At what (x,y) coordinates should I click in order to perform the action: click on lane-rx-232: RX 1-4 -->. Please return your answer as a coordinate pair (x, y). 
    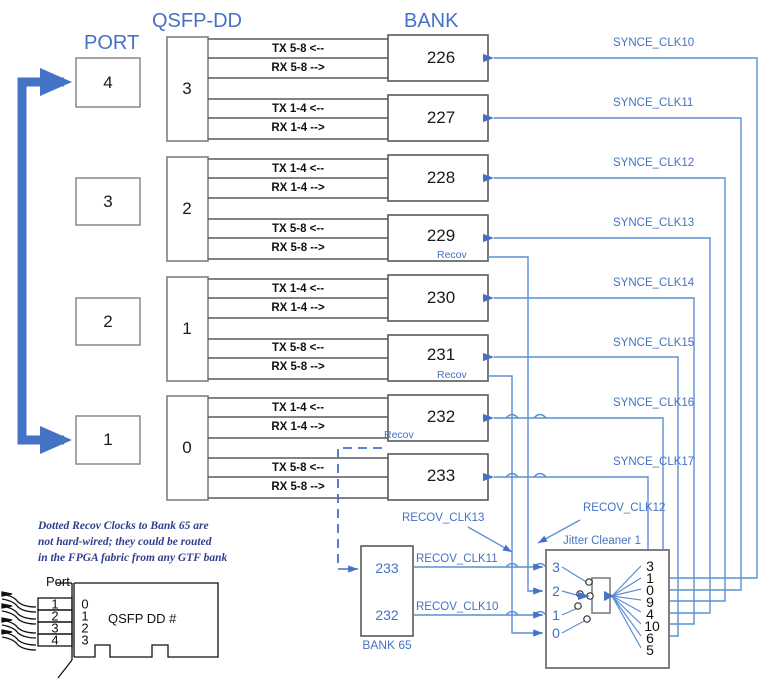
    Looking at the image, I should click on (298, 427).